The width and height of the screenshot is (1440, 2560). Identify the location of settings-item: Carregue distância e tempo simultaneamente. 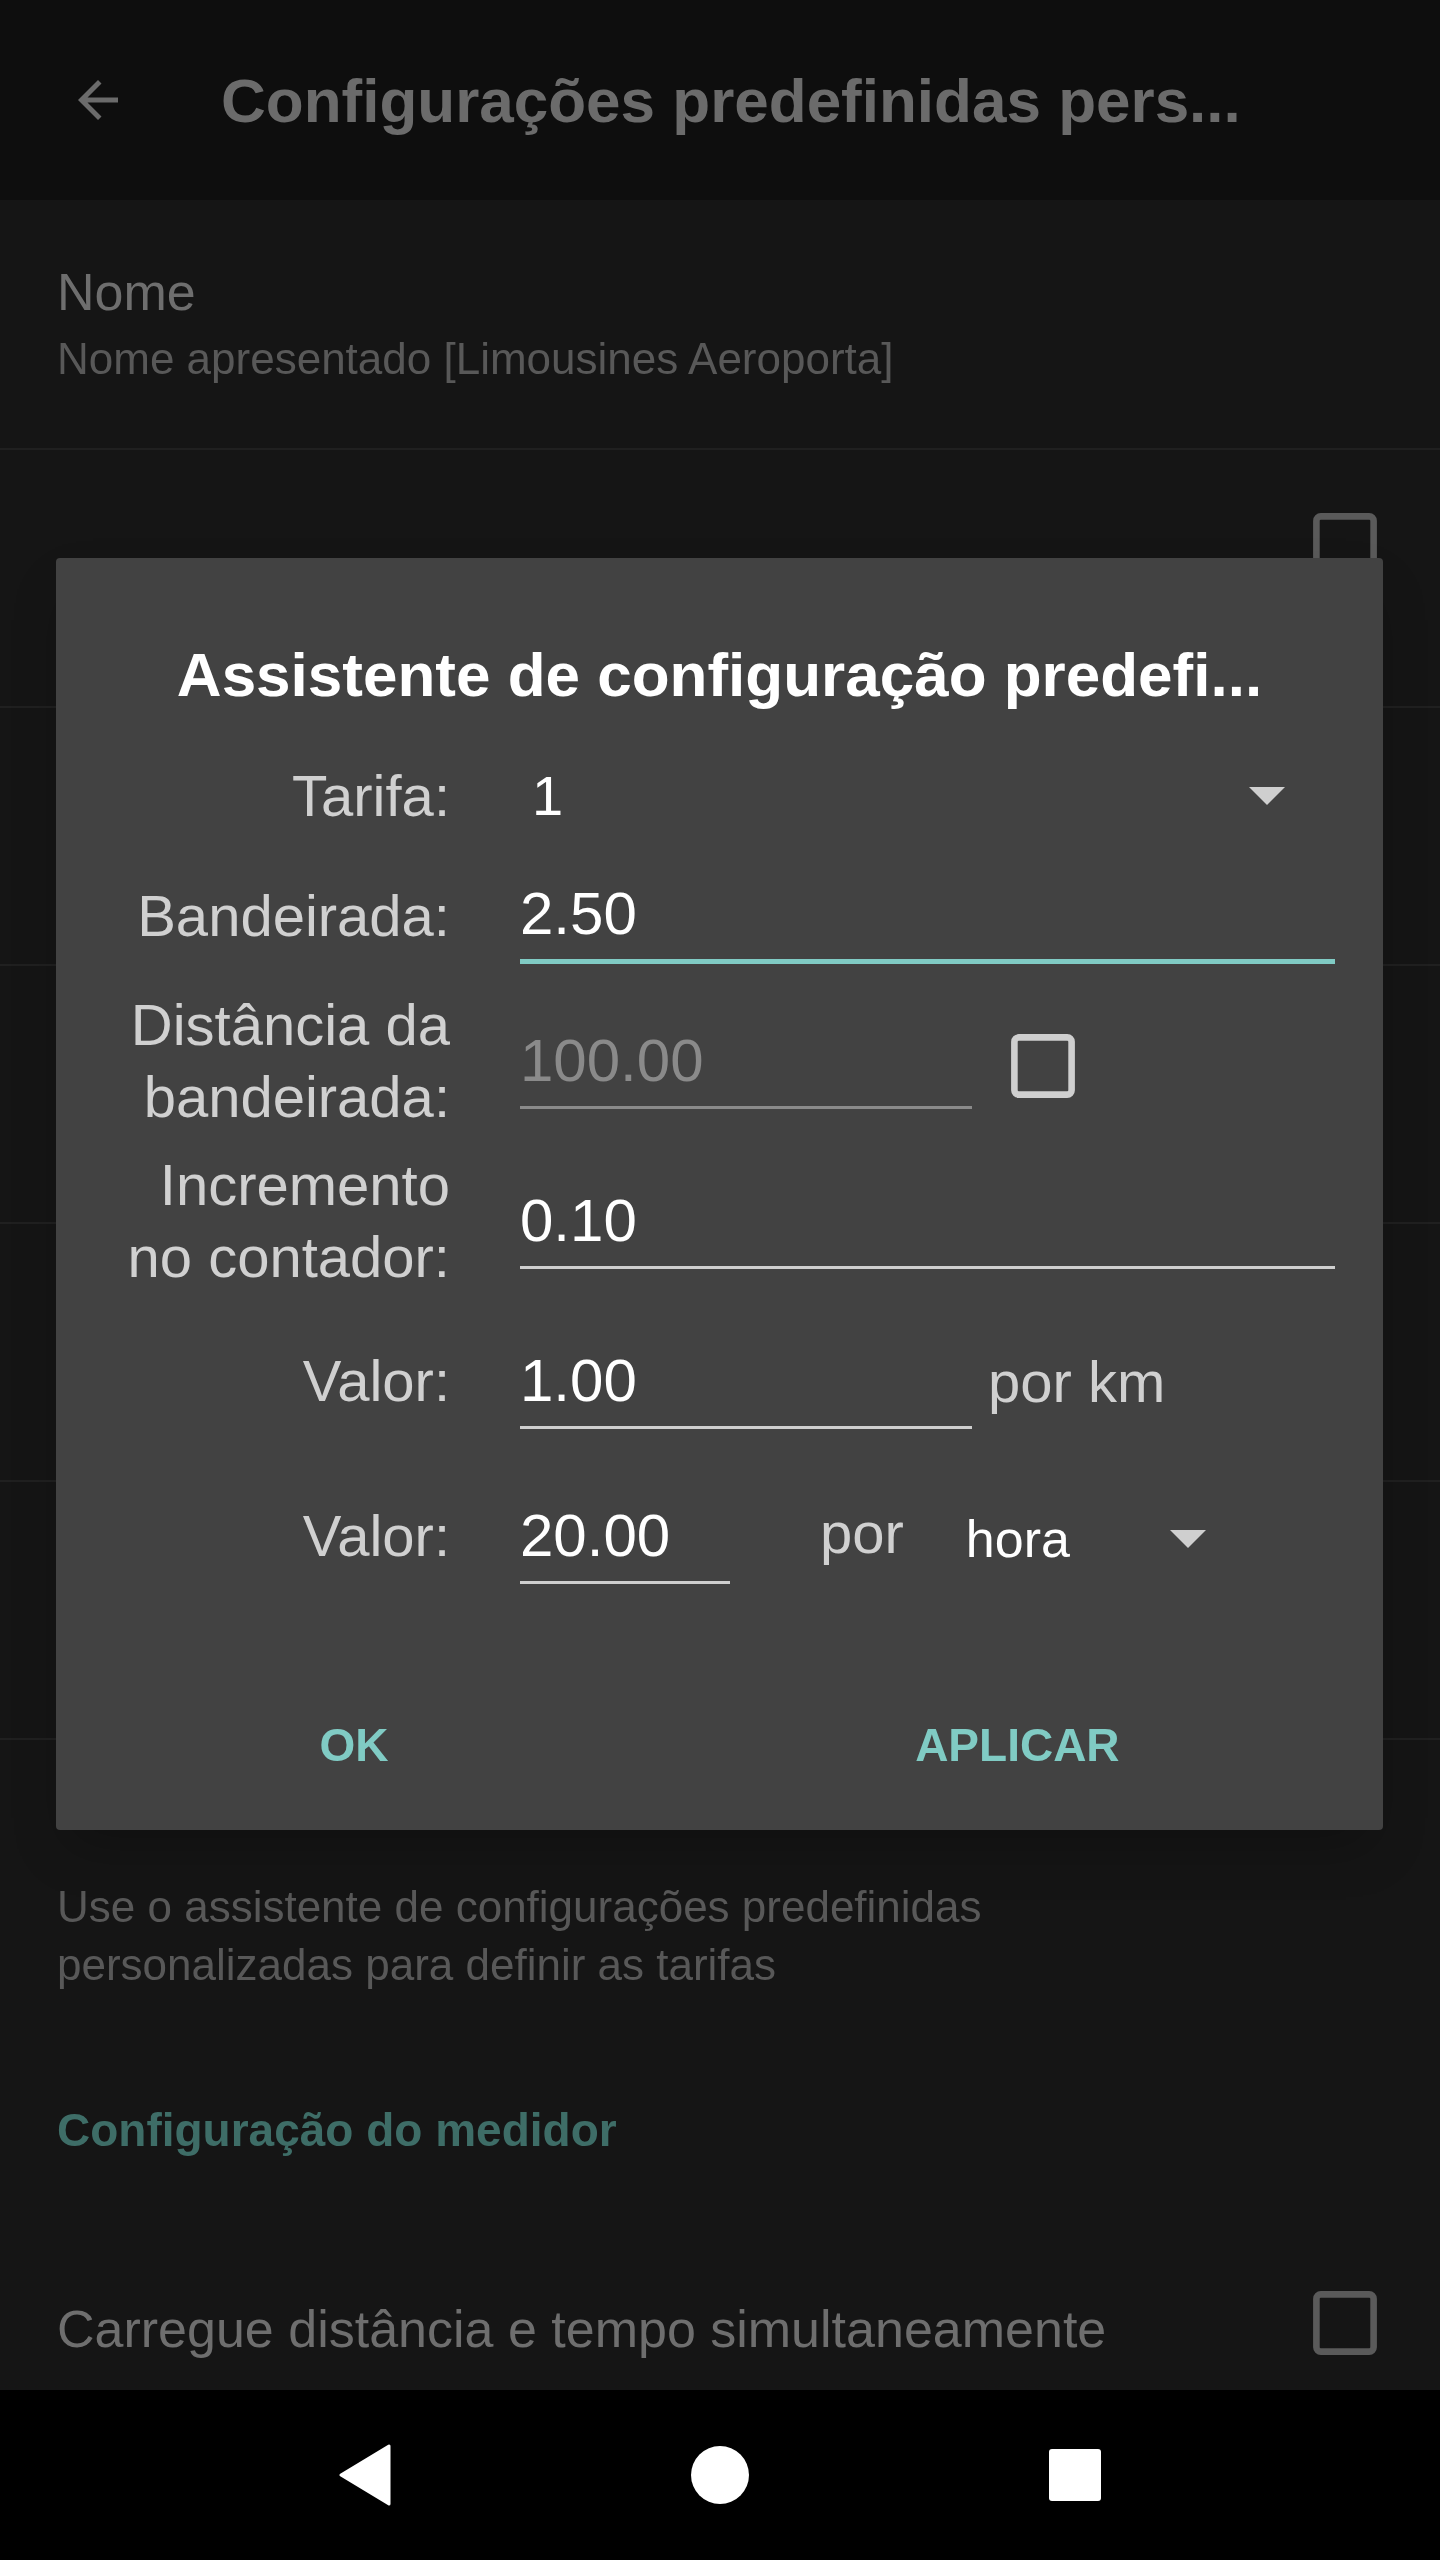
(720, 2310).